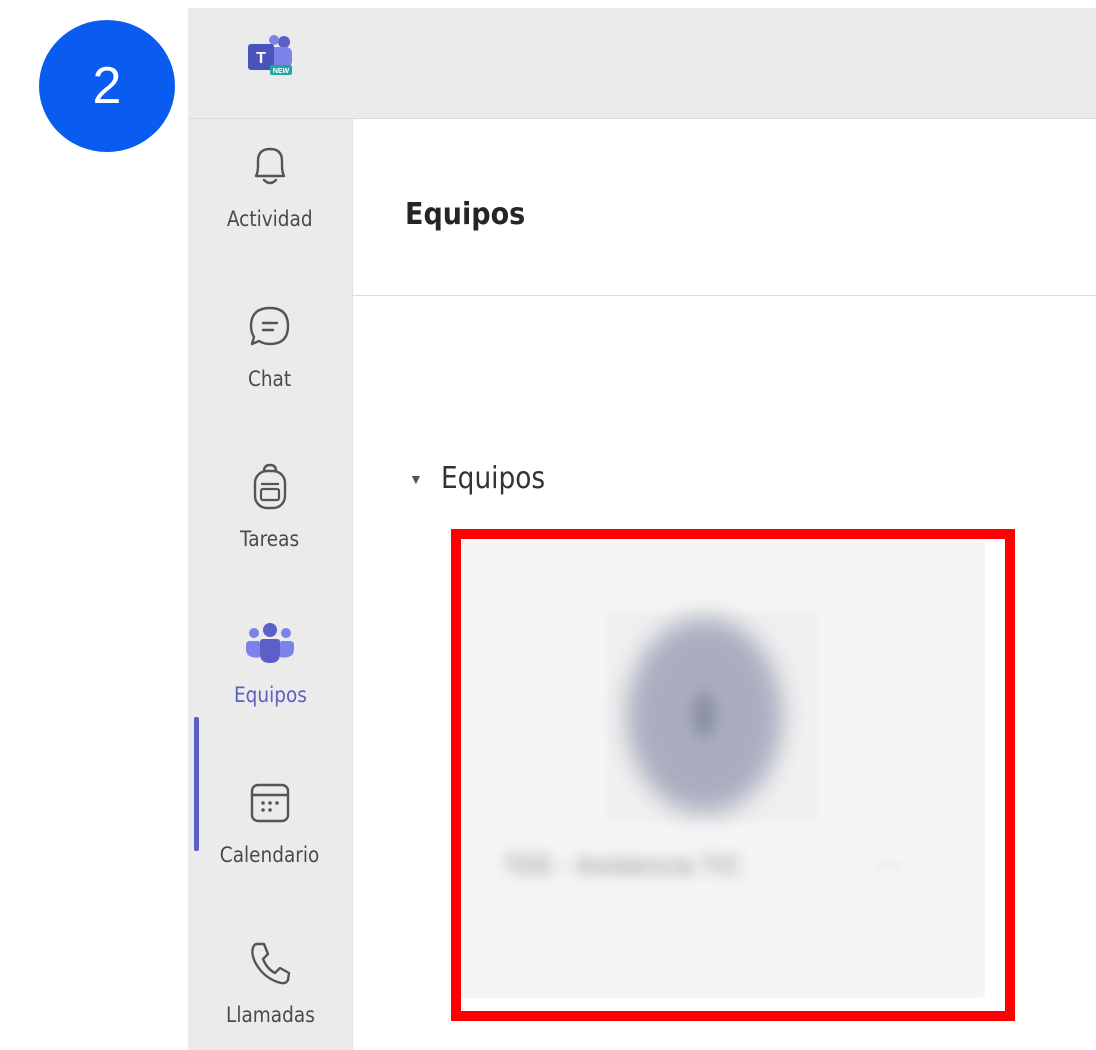 The image size is (1096, 1050). Describe the element at coordinates (270, 55) in the screenshot. I see `teams-logo-icon: T NEW` at that location.